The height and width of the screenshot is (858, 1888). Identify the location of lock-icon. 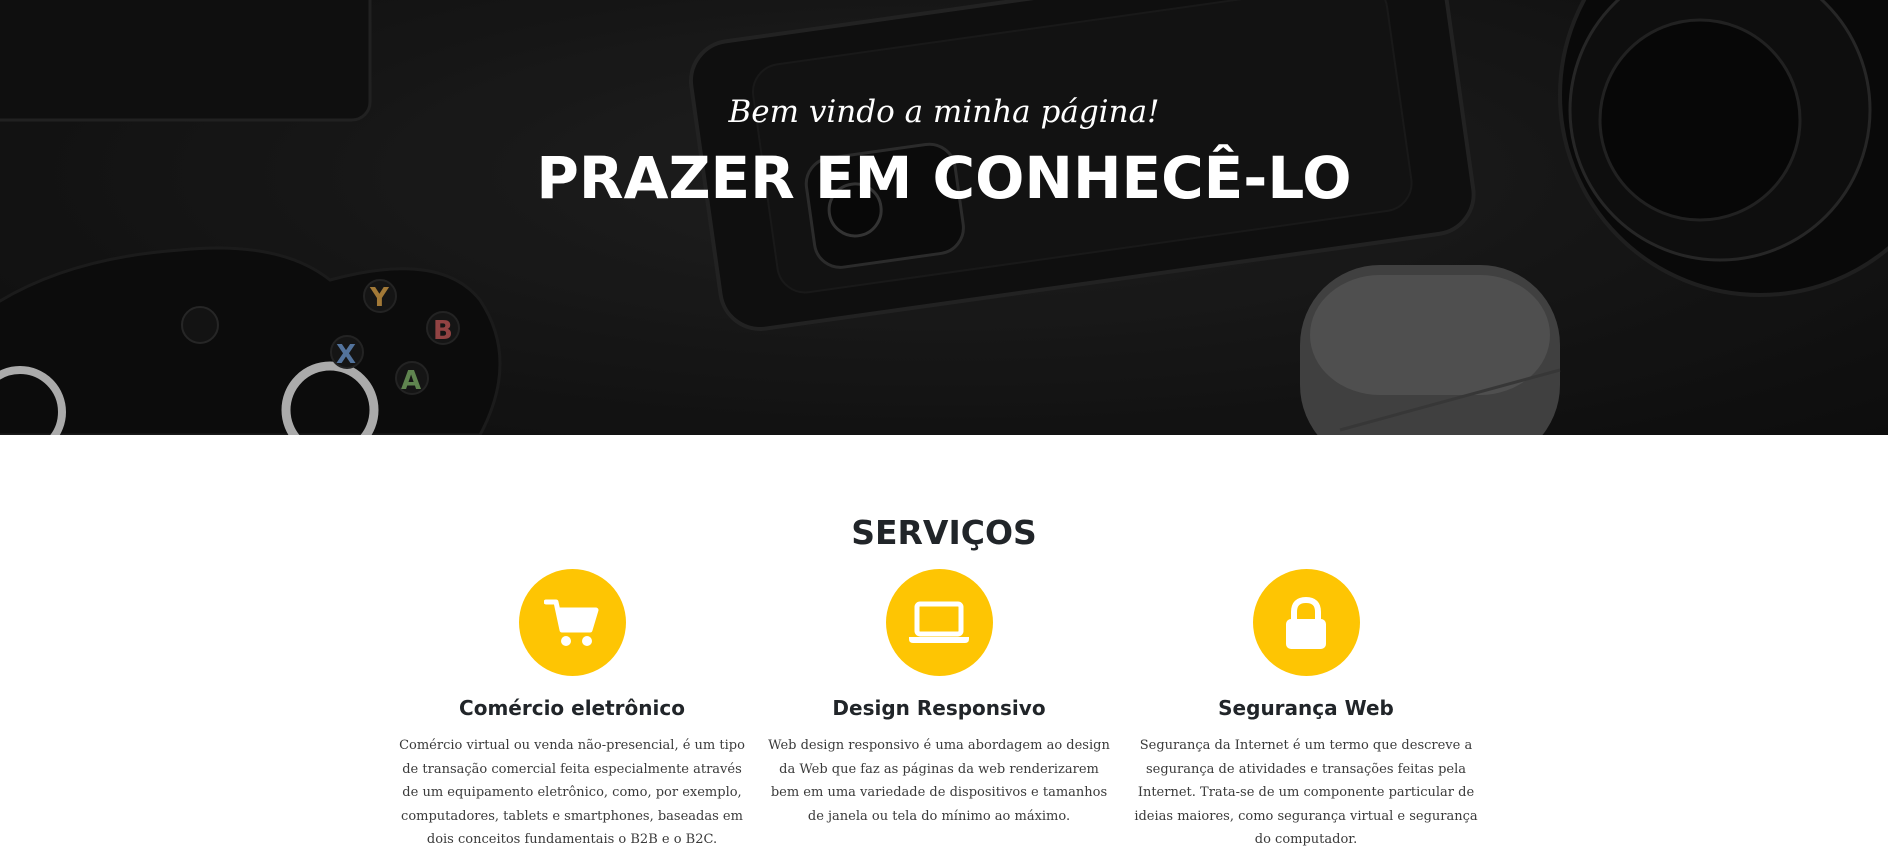
(1306, 622).